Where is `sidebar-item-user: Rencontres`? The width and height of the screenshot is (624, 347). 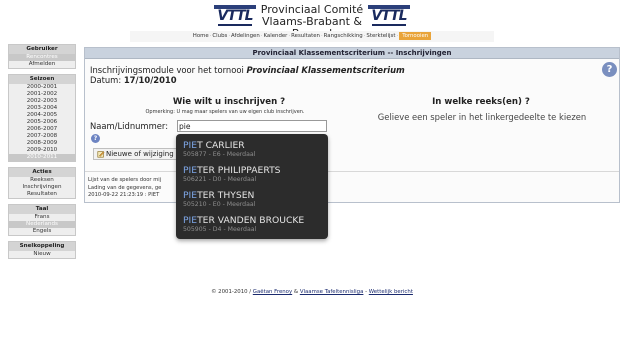
sidebar-item-user: Rencontres is located at coordinates (42, 57).